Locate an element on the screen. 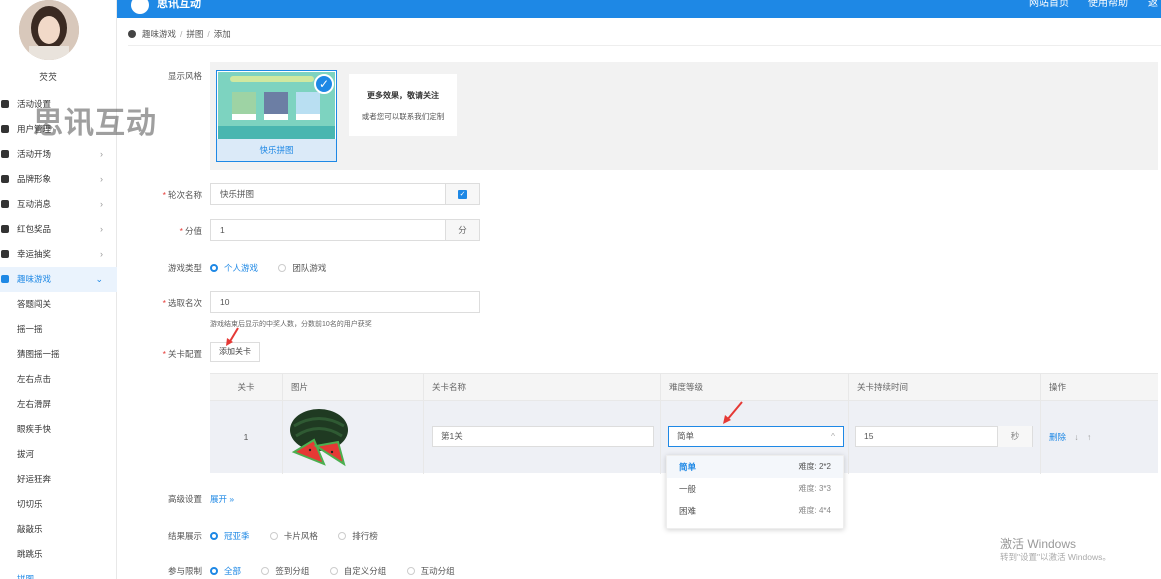 This screenshot has width=1161, height=579. style-card-happy-puzzle: ✓ 快乐拼图 is located at coordinates (276, 116).